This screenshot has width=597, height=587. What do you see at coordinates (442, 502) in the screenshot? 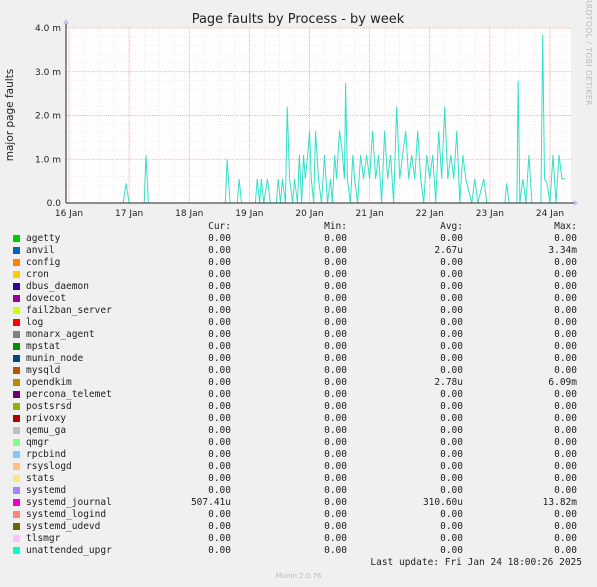
I see `legend-avg: 310.60u` at bounding box center [442, 502].